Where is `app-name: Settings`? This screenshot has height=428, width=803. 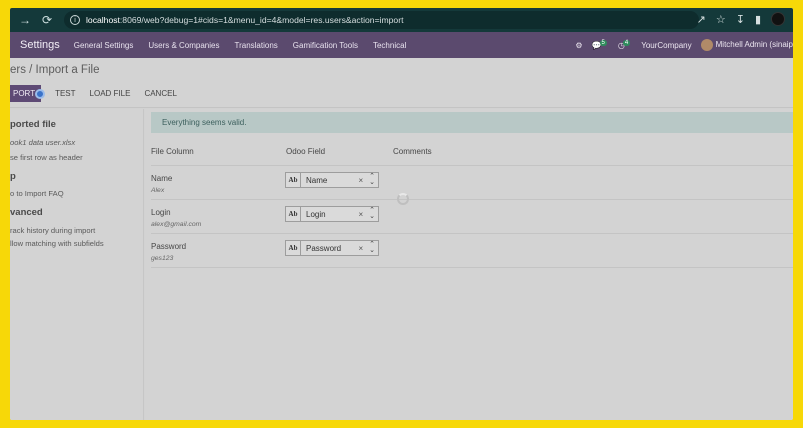 app-name: Settings is located at coordinates (40, 45).